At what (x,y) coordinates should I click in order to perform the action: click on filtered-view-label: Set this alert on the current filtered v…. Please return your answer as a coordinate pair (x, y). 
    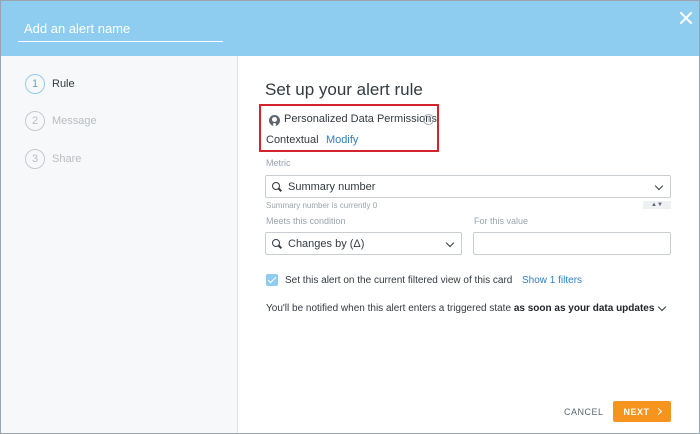
    Looking at the image, I should click on (399, 280).